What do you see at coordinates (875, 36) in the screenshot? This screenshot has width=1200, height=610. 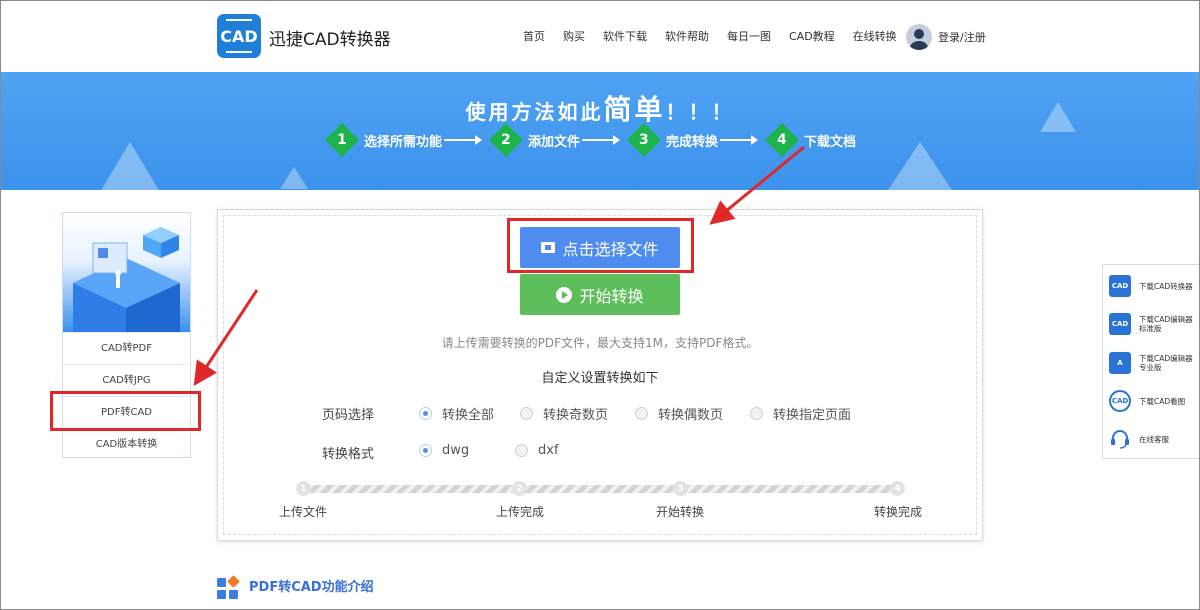 I see `nav-item-online: 在线转换` at bounding box center [875, 36].